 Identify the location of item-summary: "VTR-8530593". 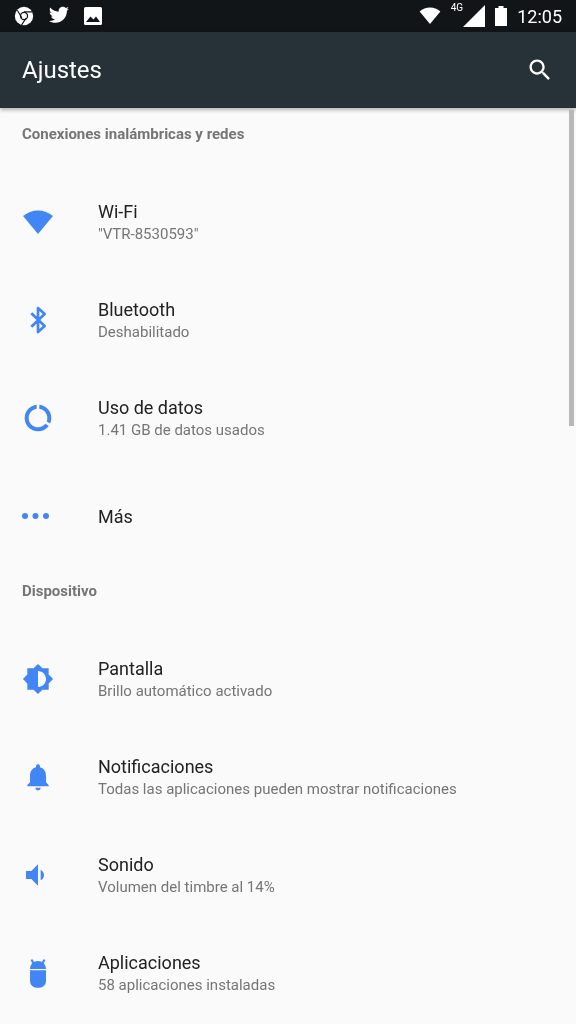
(148, 234).